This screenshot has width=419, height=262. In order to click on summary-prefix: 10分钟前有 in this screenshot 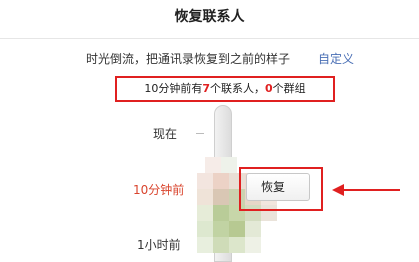, I will do `click(173, 88)`.